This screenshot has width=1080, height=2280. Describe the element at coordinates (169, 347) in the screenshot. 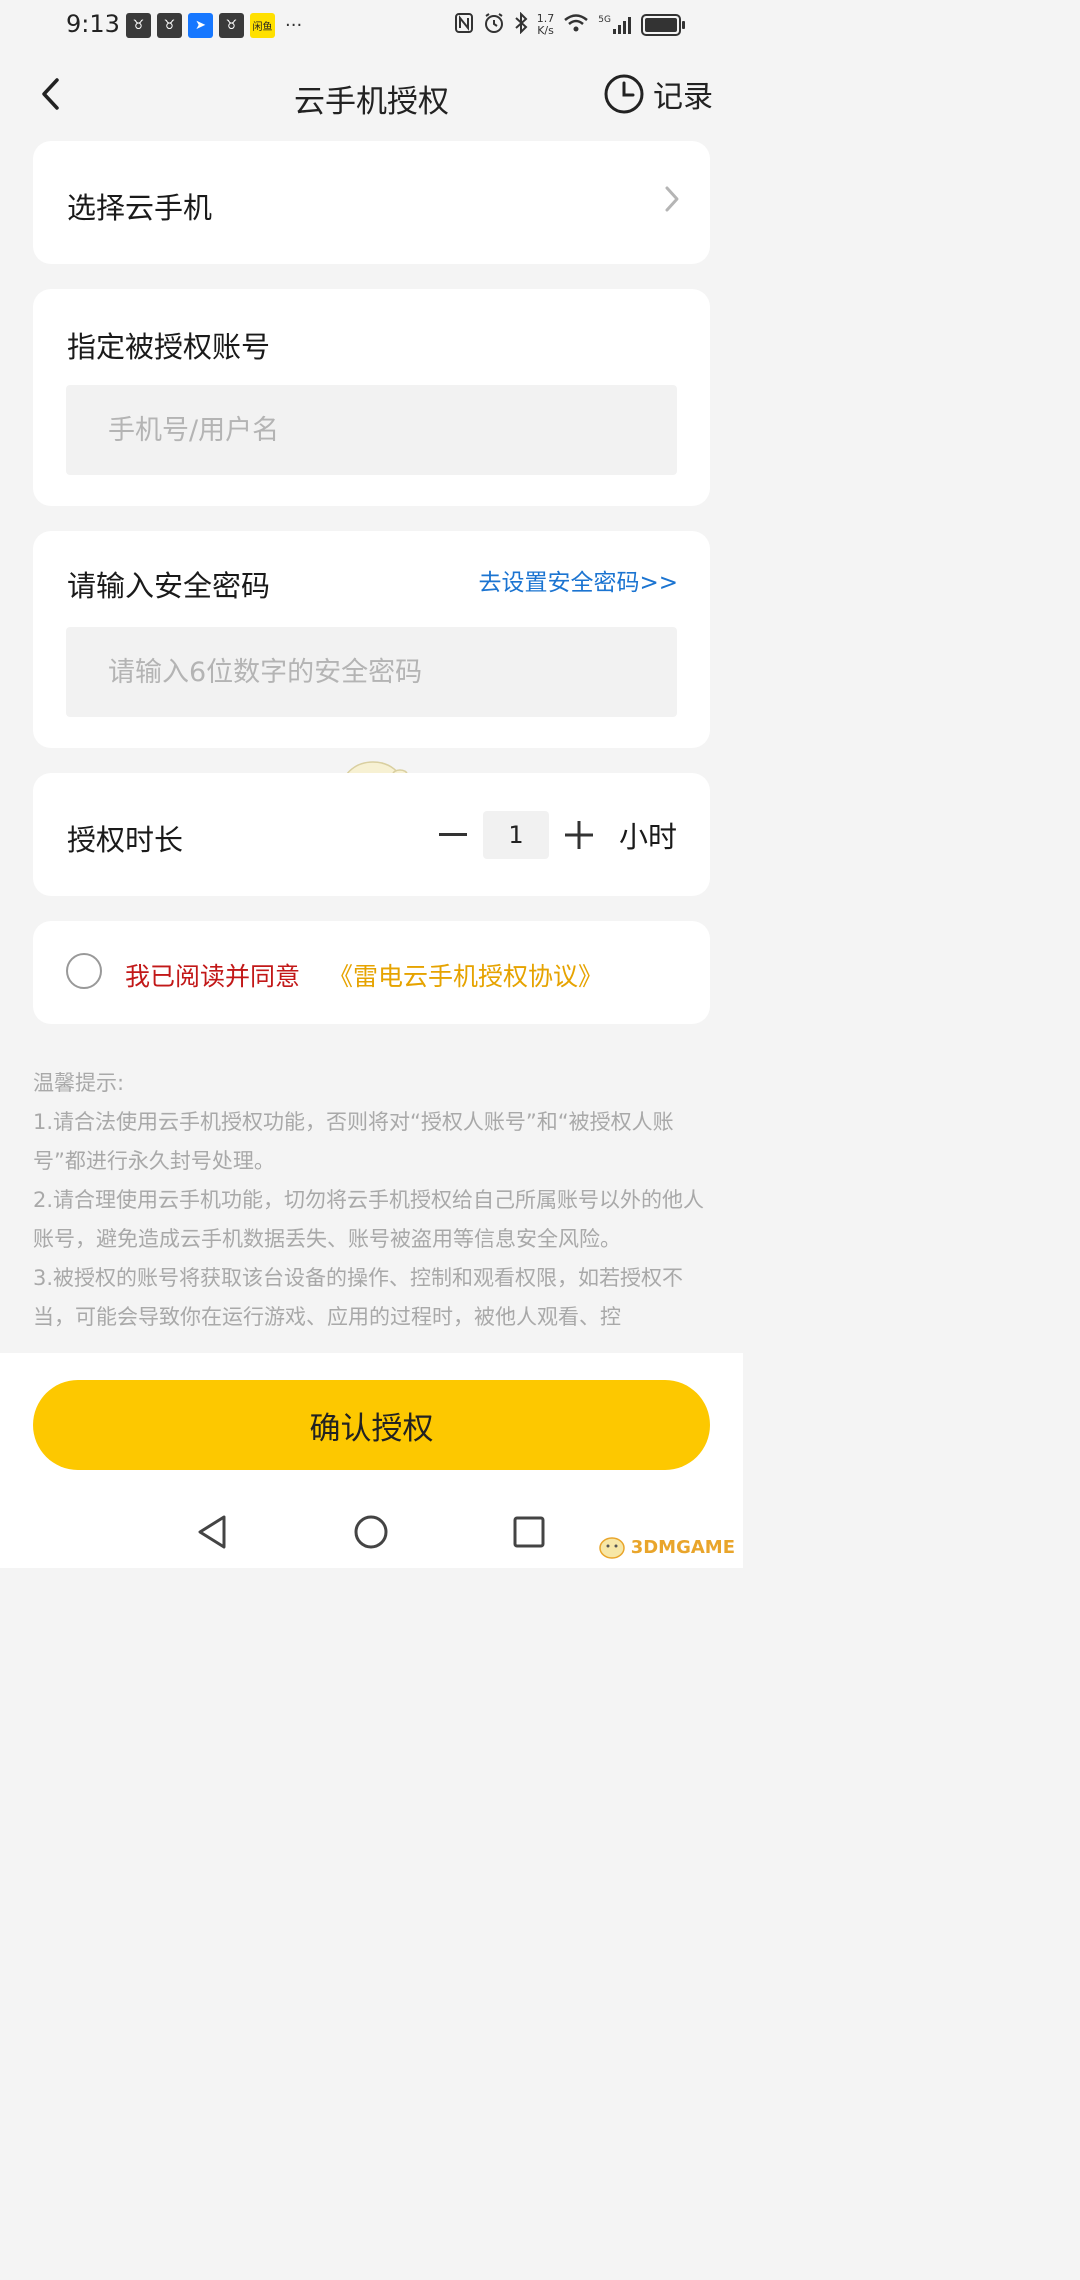

I see `account-label: 指定被授权账号` at that location.